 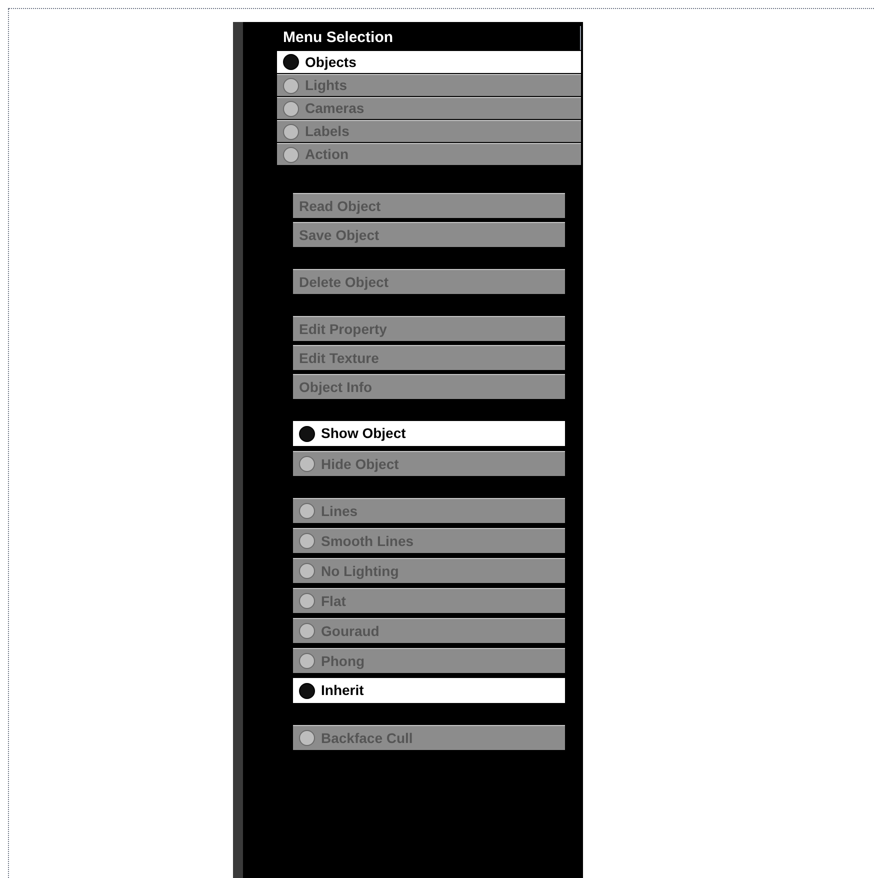 I want to click on menu-title: Menu Selection, so click(x=429, y=38).